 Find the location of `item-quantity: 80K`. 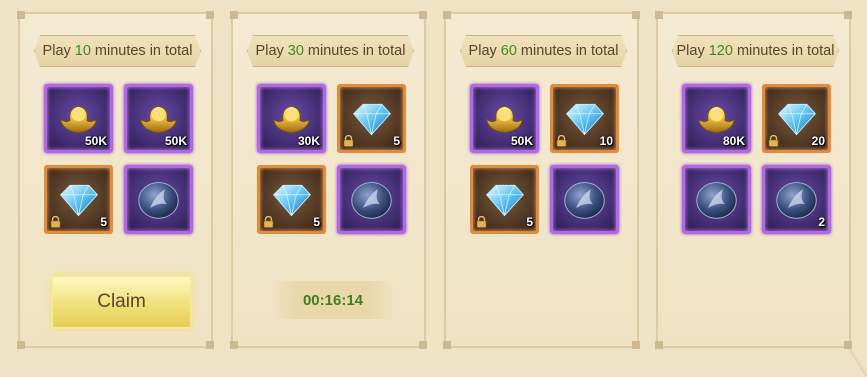

item-quantity: 80K is located at coordinates (733, 141).